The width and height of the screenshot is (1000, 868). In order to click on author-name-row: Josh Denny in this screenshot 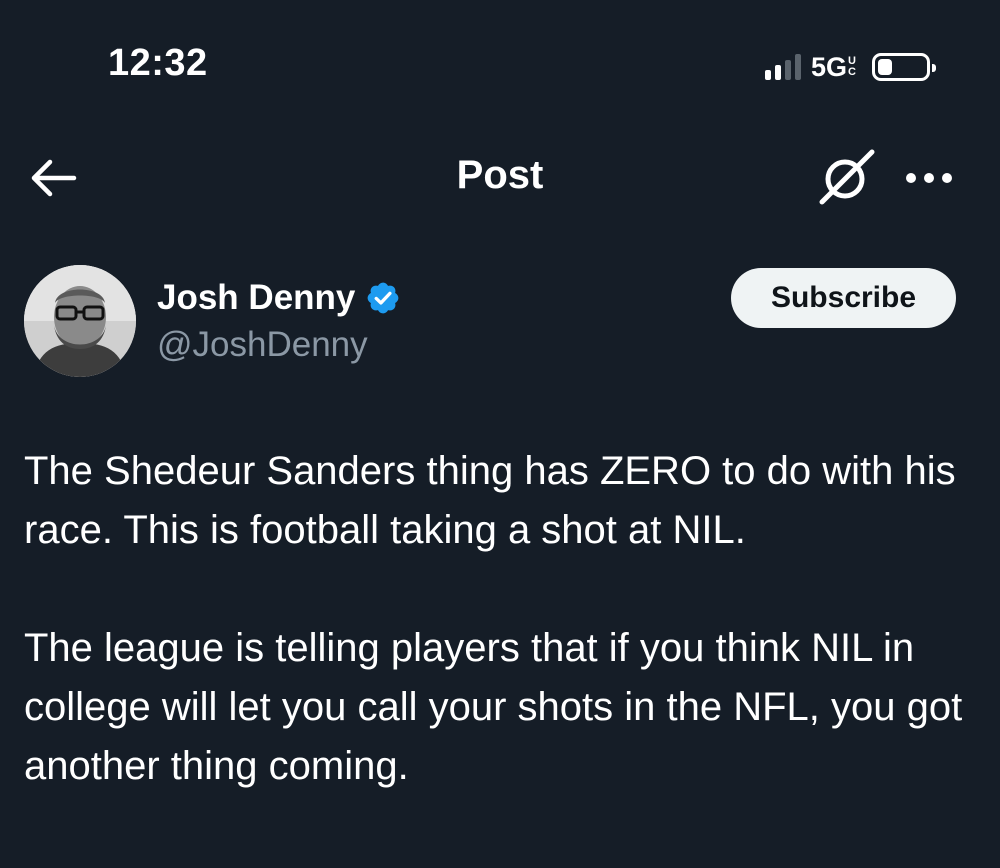, I will do `click(279, 298)`.